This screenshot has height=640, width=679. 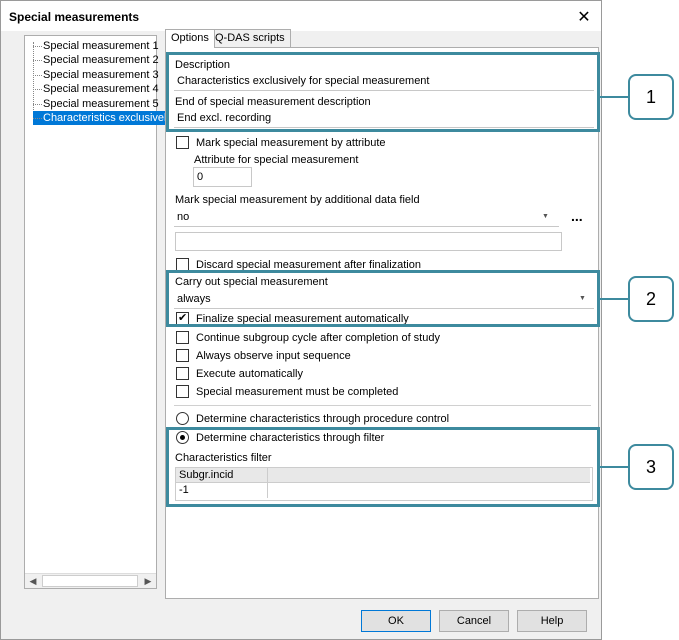 I want to click on separator, so click(x=382, y=405).